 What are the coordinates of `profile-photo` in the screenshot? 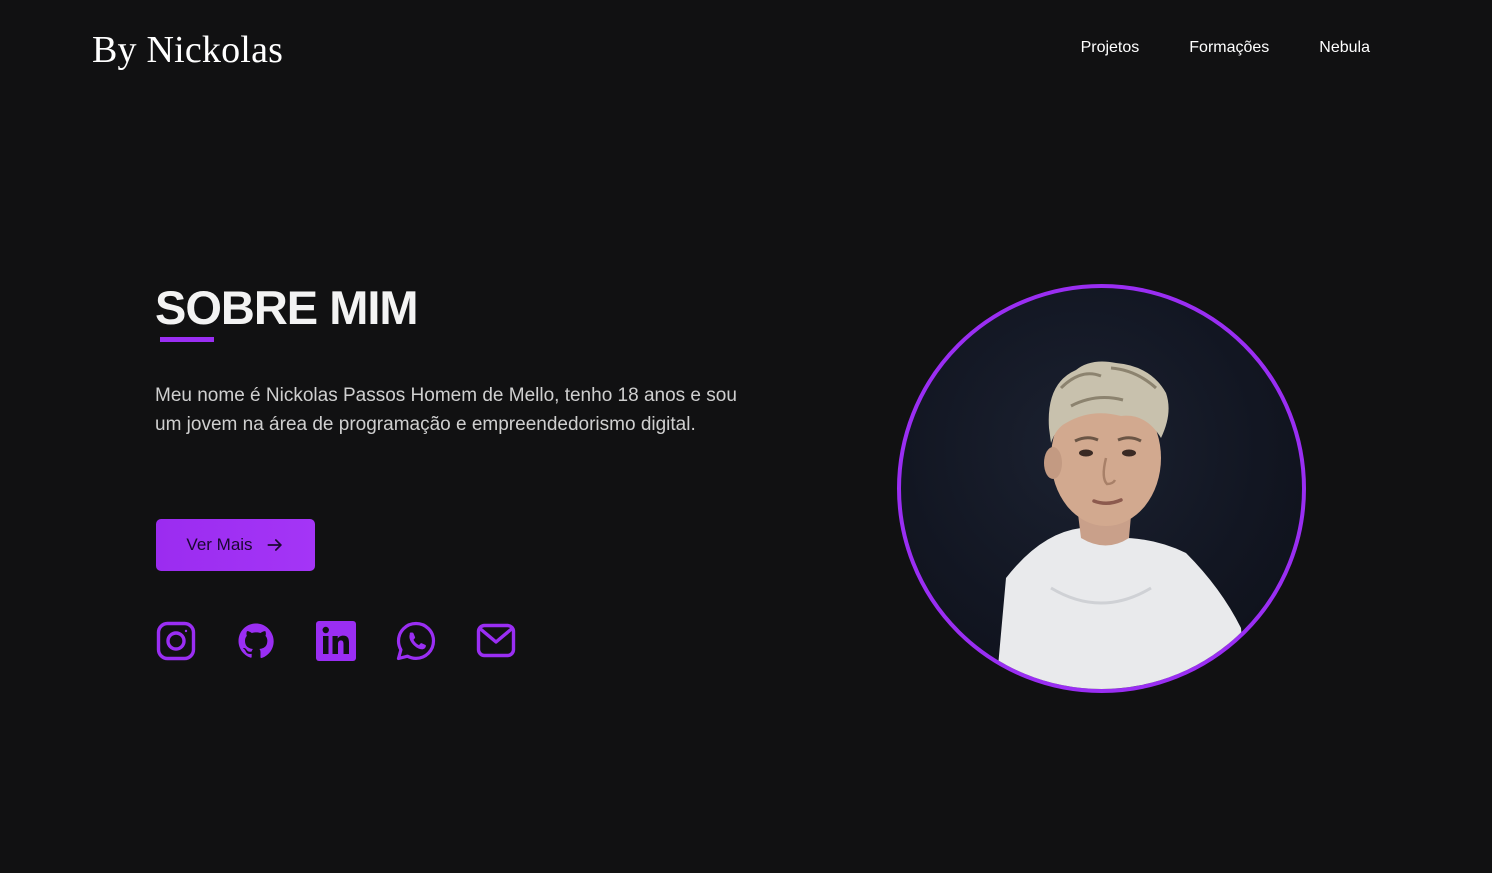 It's located at (1101, 488).